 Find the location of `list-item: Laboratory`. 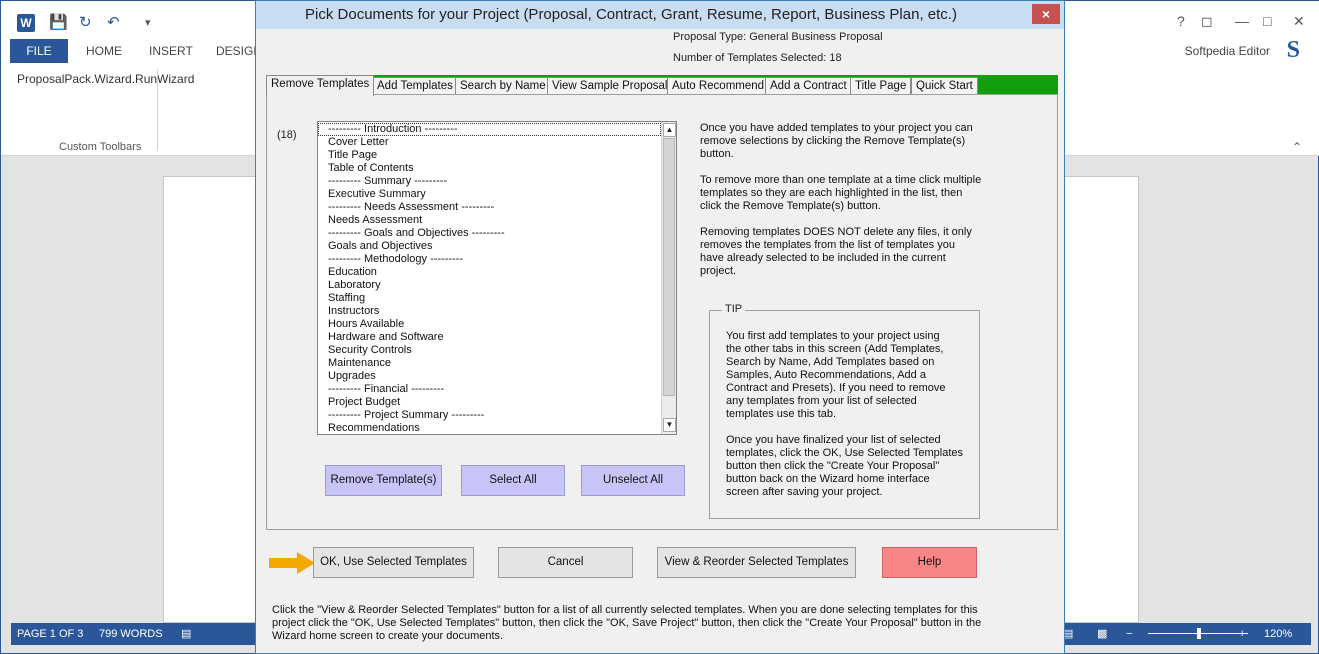

list-item: Laboratory is located at coordinates (489, 285).